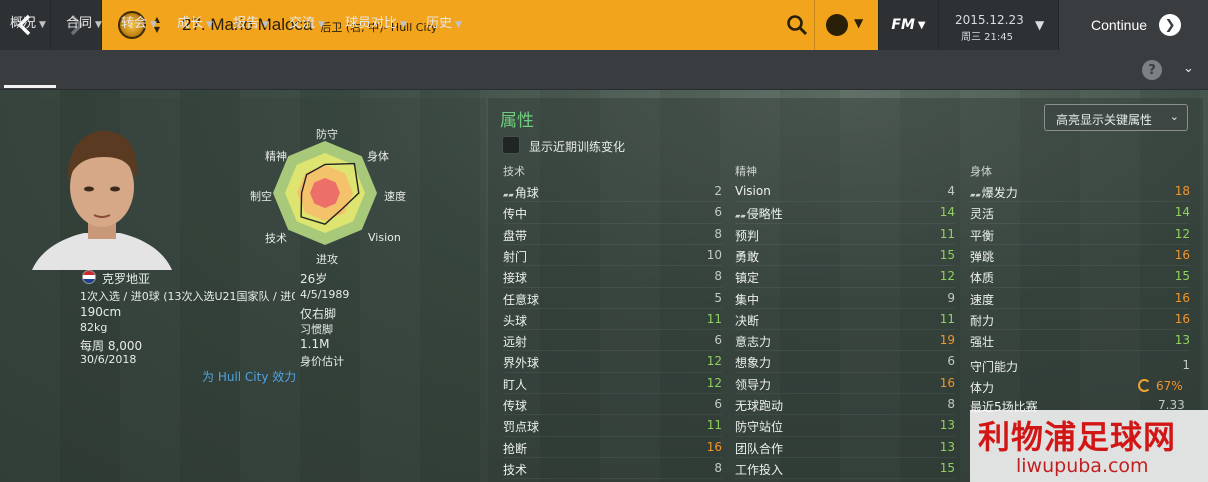 Image resolution: width=1208 pixels, height=482 pixels. I want to click on attribute-value: 9, so click(951, 297).